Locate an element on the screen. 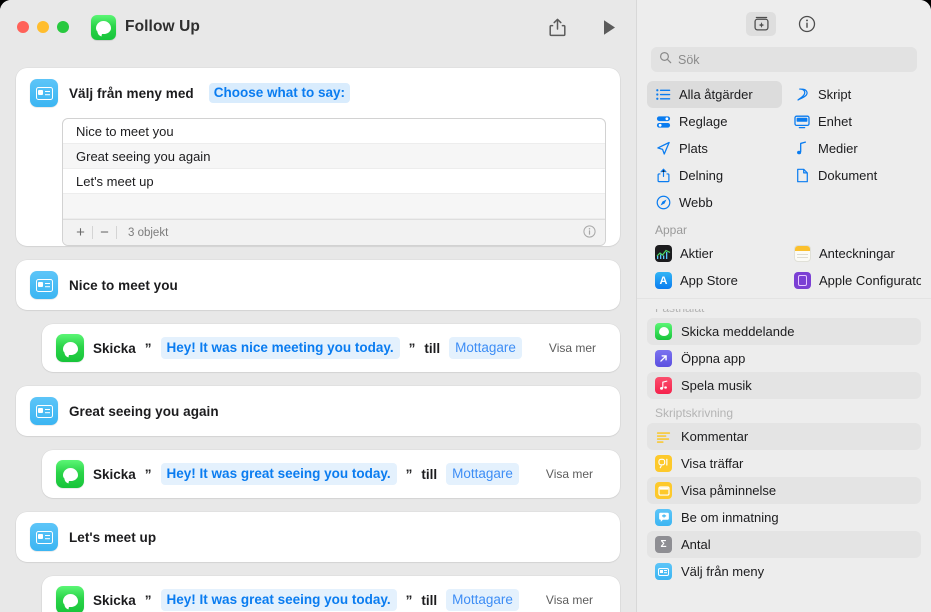  list-item-open-app: Öppna app is located at coordinates (784, 358).